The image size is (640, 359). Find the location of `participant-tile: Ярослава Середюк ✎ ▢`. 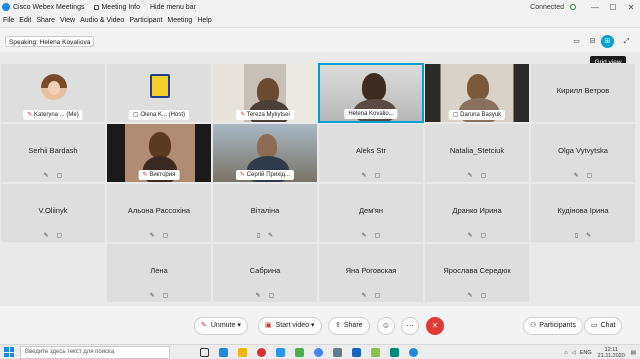

participant-tile: Ярослава Середюк ✎ ▢ is located at coordinates (477, 273).